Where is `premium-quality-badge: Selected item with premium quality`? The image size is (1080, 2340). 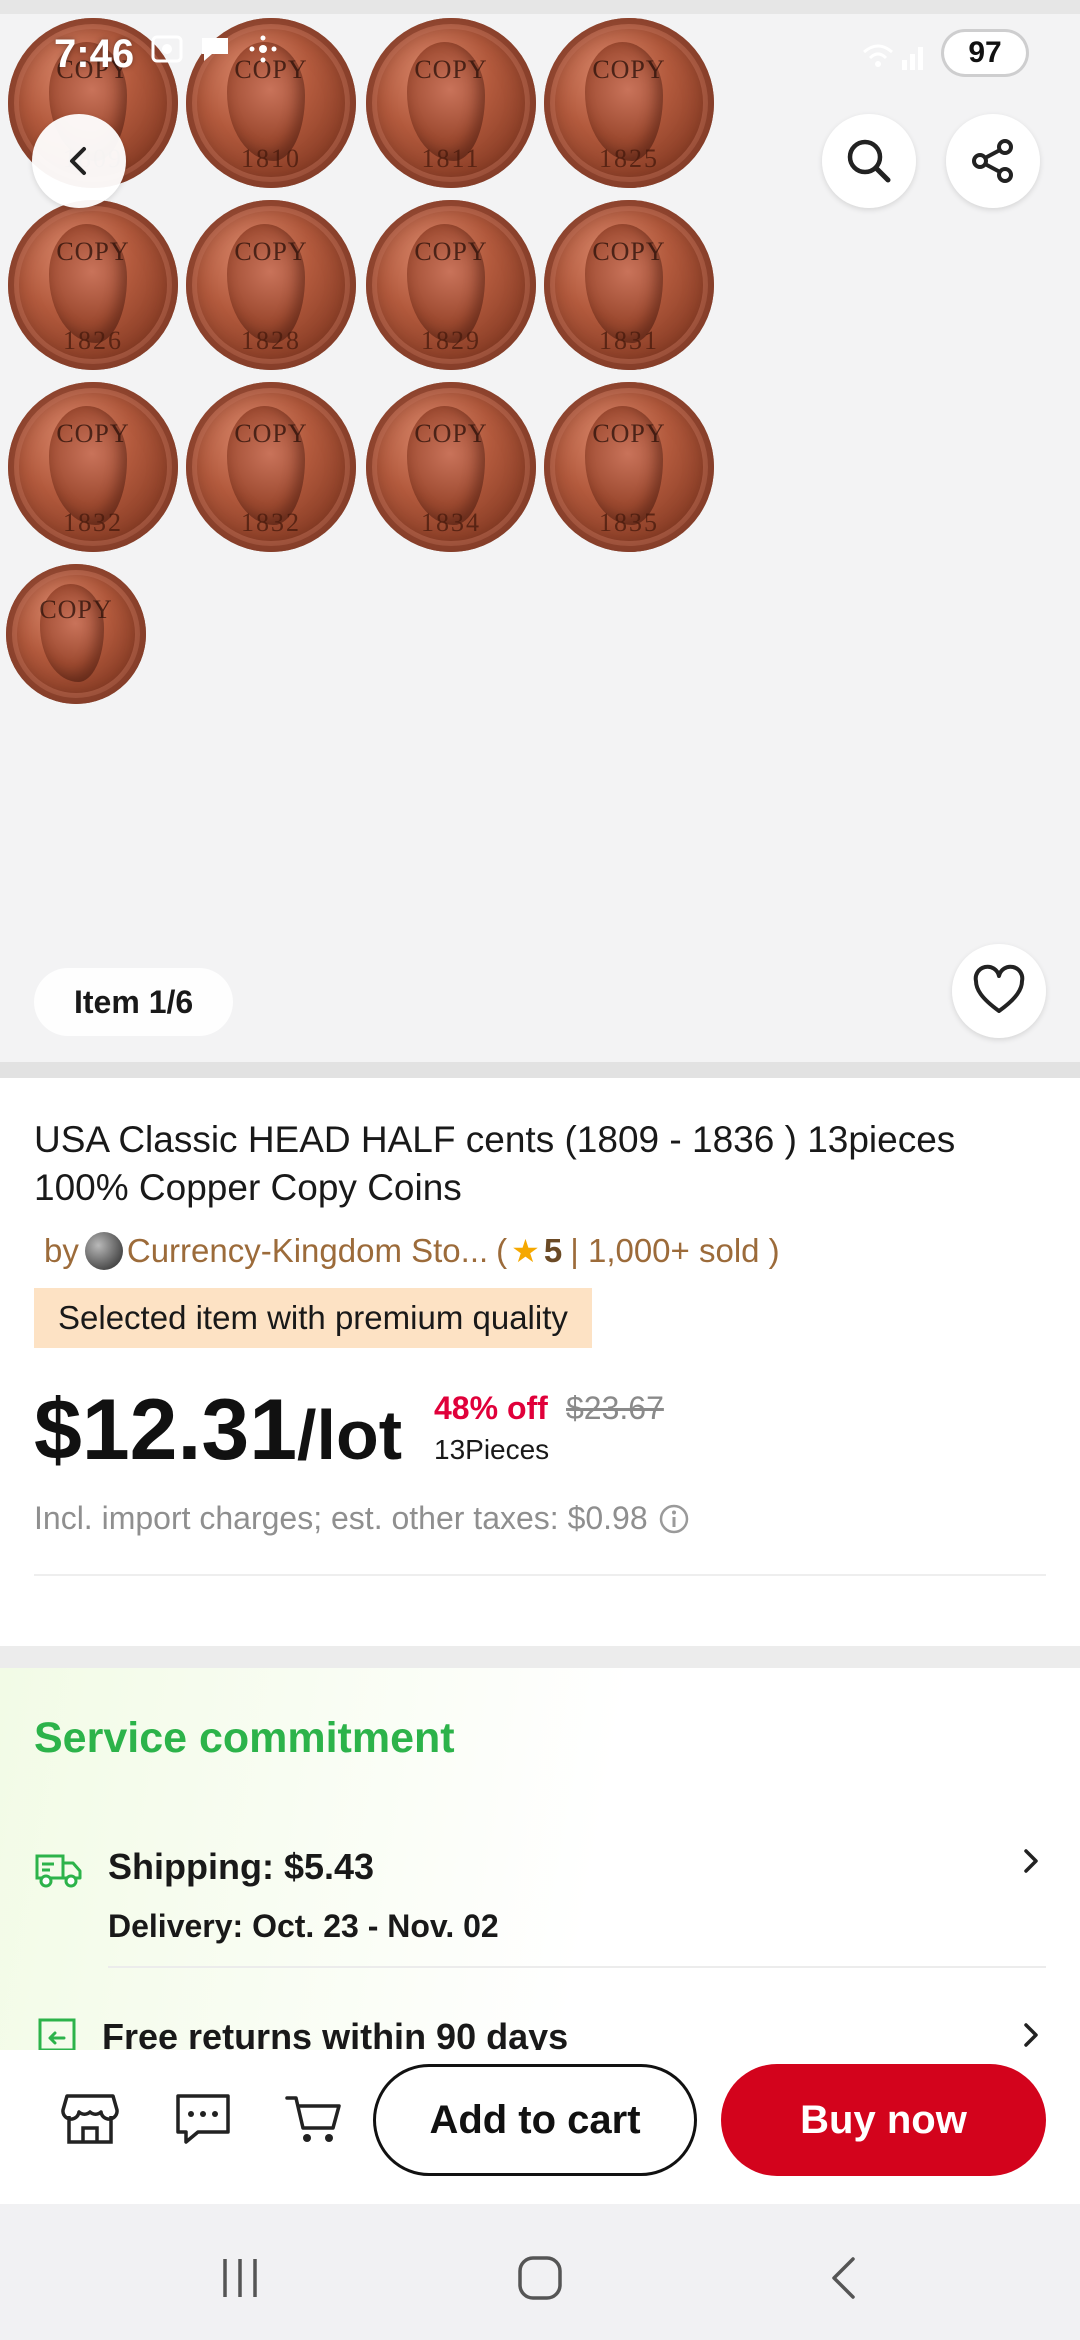
premium-quality-badge: Selected item with premium quality is located at coordinates (313, 1318).